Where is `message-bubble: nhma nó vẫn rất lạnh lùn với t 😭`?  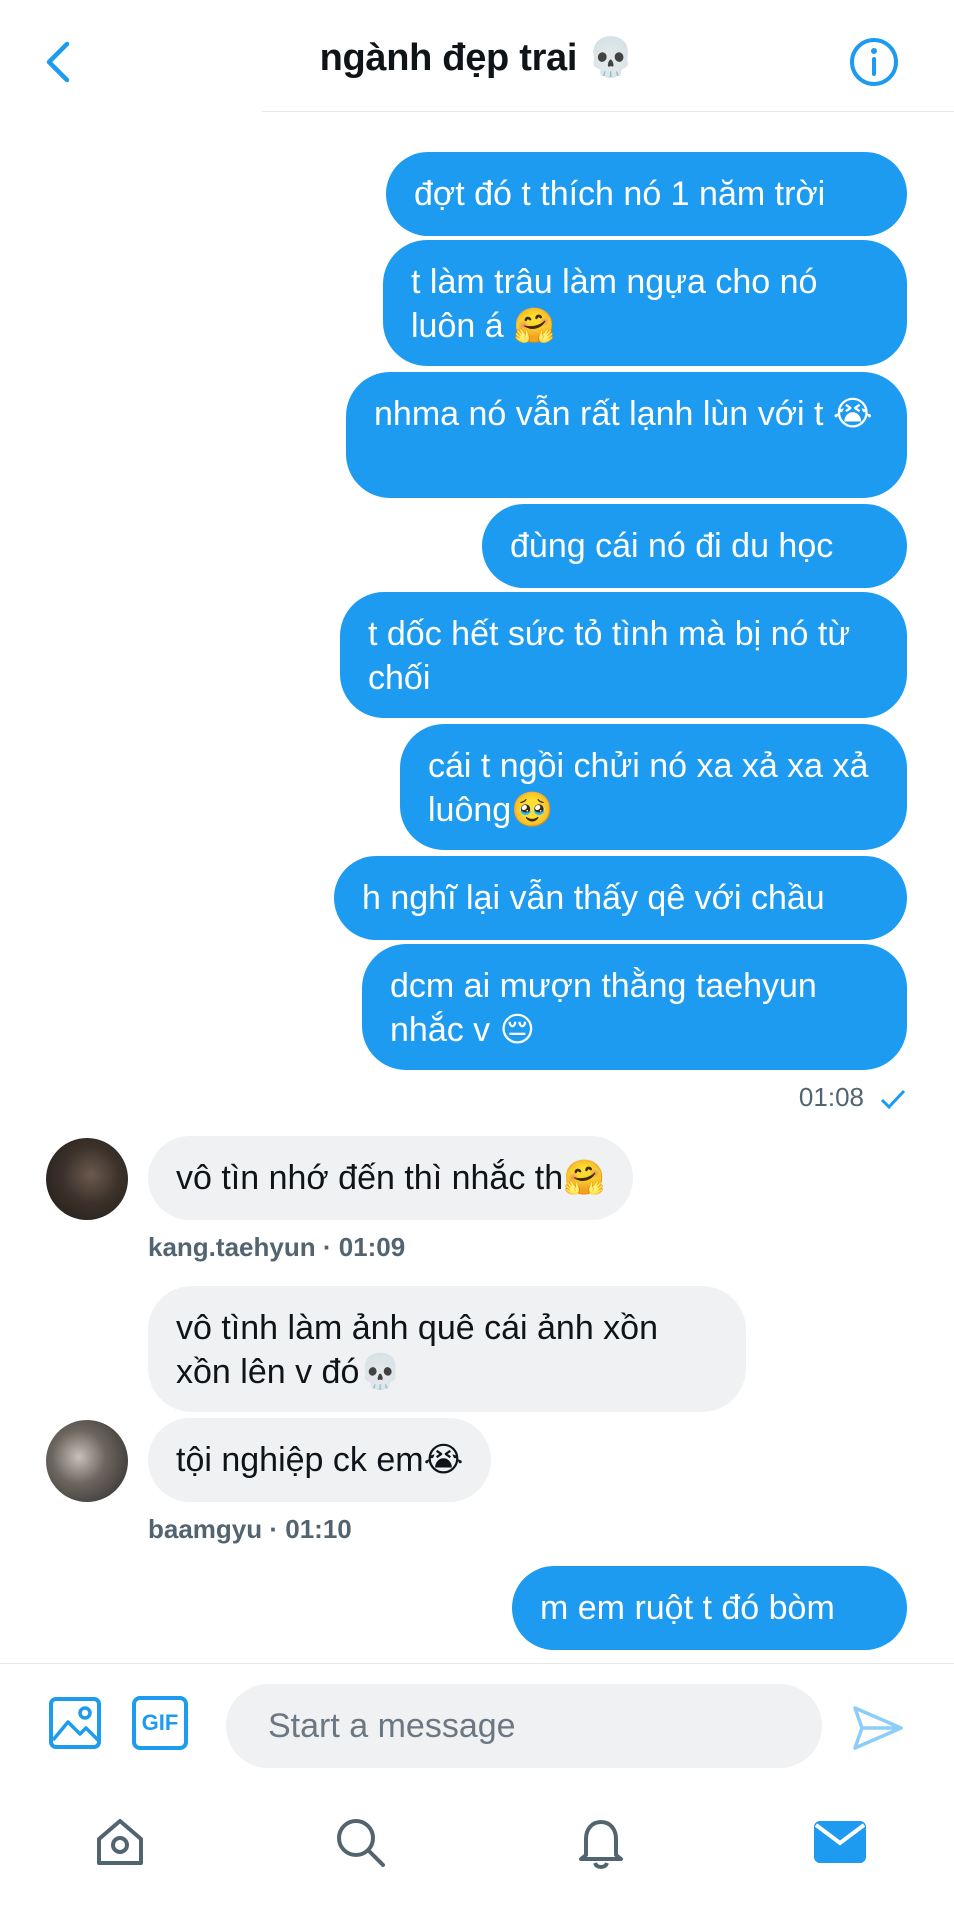
message-bubble: nhma nó vẫn rất lạnh lùn với t 😭 is located at coordinates (626, 435).